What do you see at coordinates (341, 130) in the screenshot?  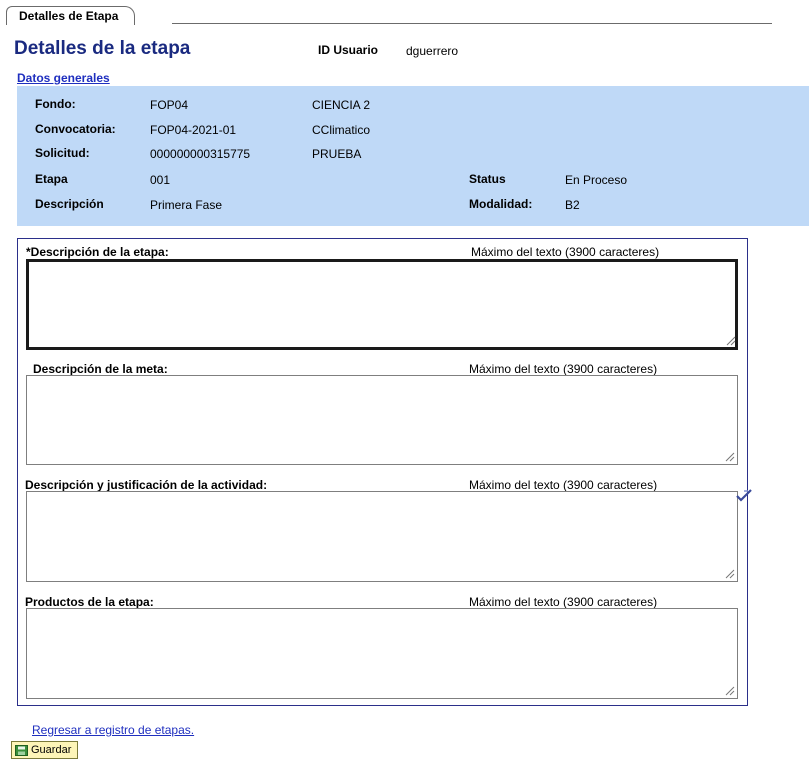 I see `convocatoria-name: CClimatico` at bounding box center [341, 130].